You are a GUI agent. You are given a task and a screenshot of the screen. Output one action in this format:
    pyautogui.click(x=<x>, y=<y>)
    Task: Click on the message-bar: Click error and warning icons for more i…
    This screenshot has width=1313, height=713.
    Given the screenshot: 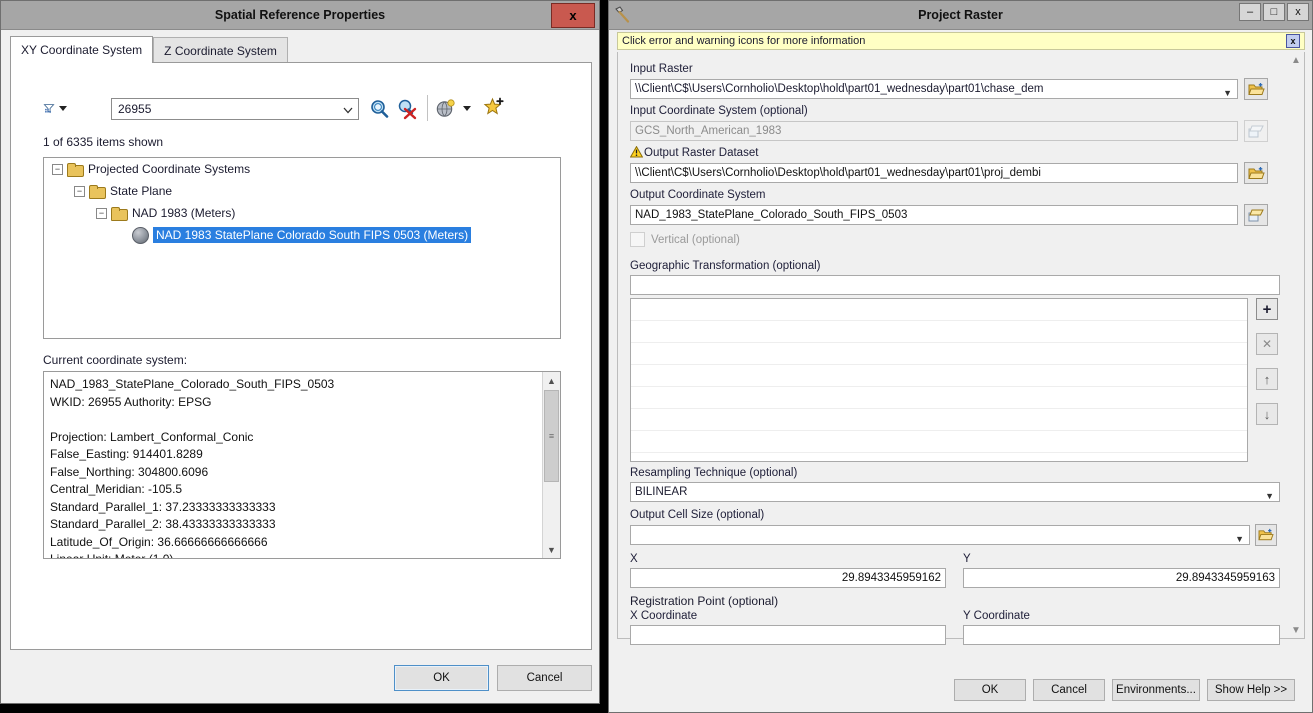 What is the action you would take?
    pyautogui.click(x=961, y=41)
    